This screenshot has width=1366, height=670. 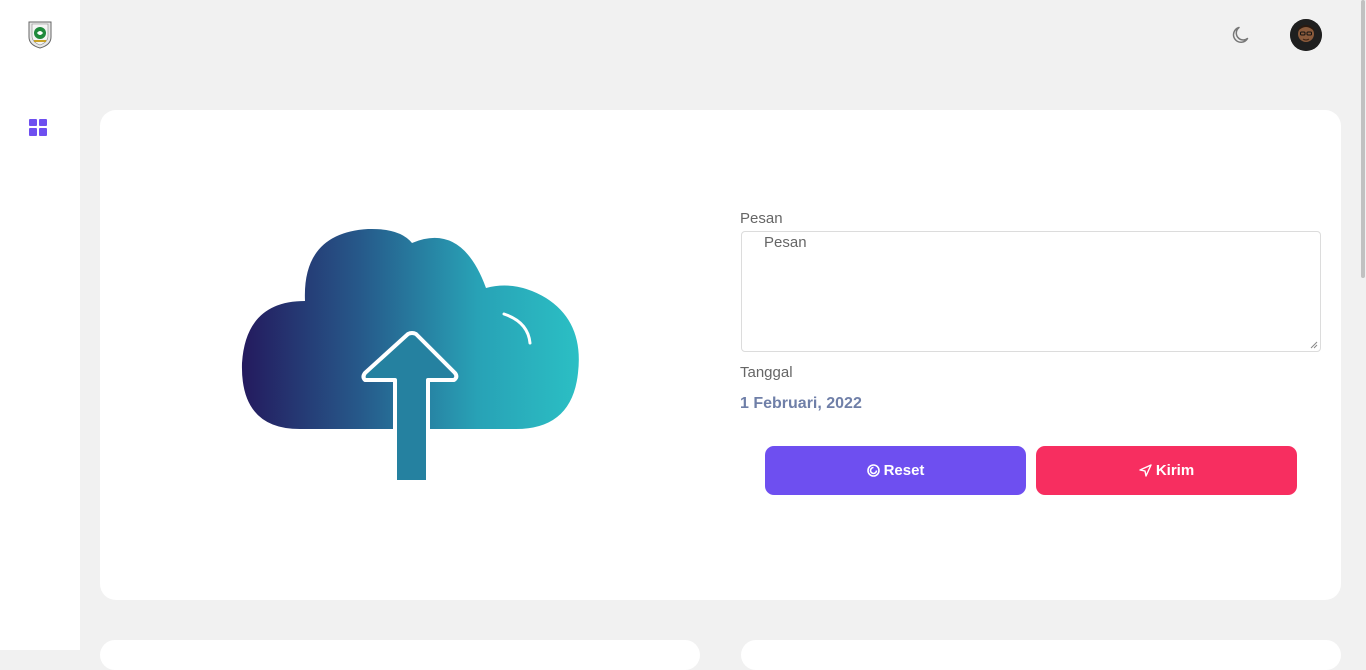 I want to click on dashboard-grid-icon, so click(x=38, y=128).